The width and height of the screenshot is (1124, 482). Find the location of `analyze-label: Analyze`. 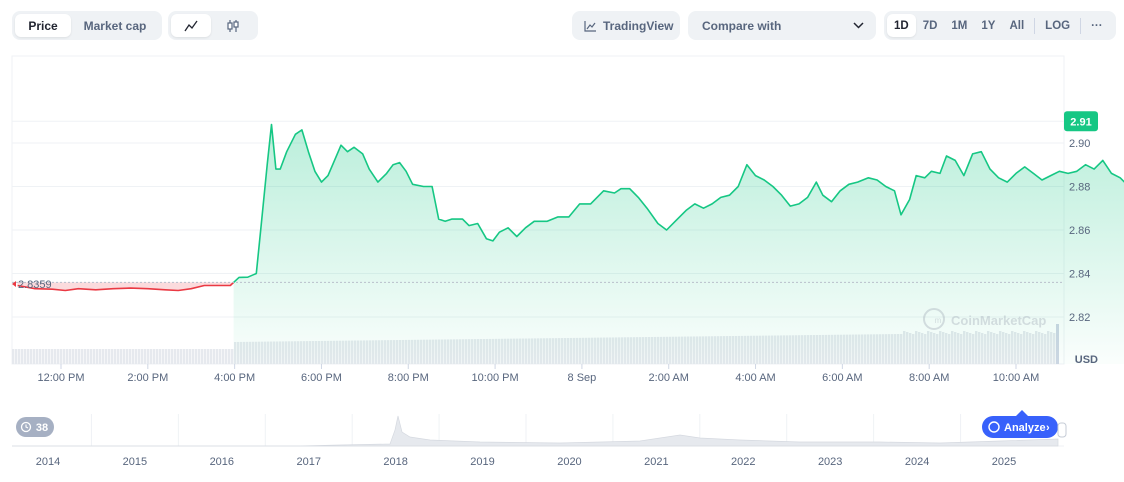

analyze-label: Analyze is located at coordinates (1025, 428).